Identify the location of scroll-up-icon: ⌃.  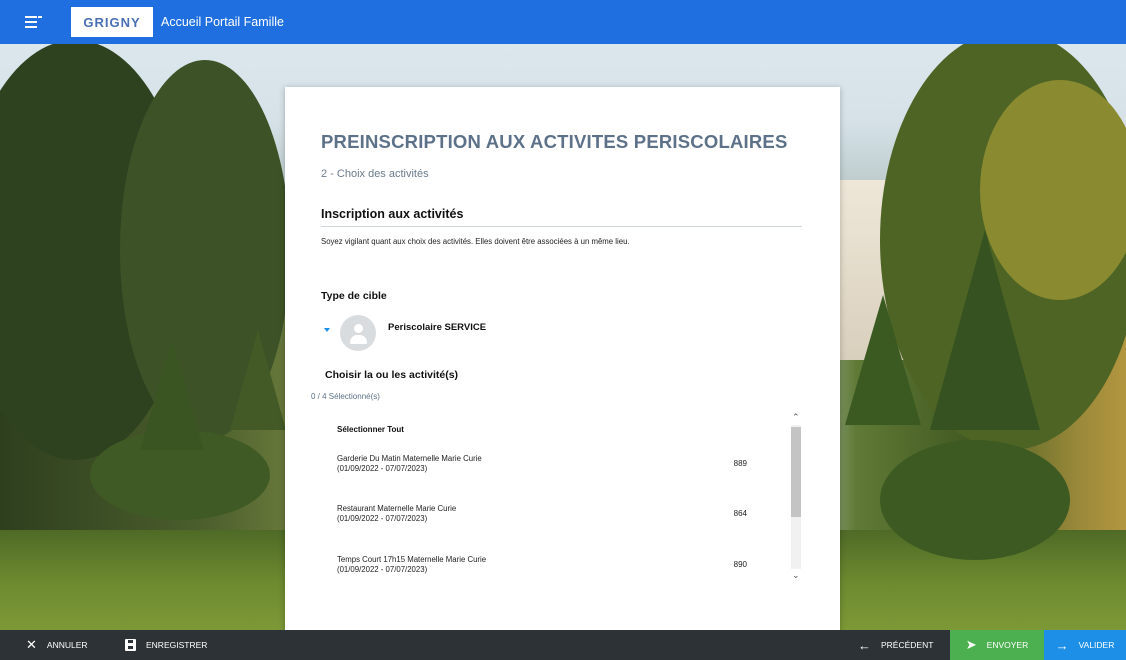
(796, 417).